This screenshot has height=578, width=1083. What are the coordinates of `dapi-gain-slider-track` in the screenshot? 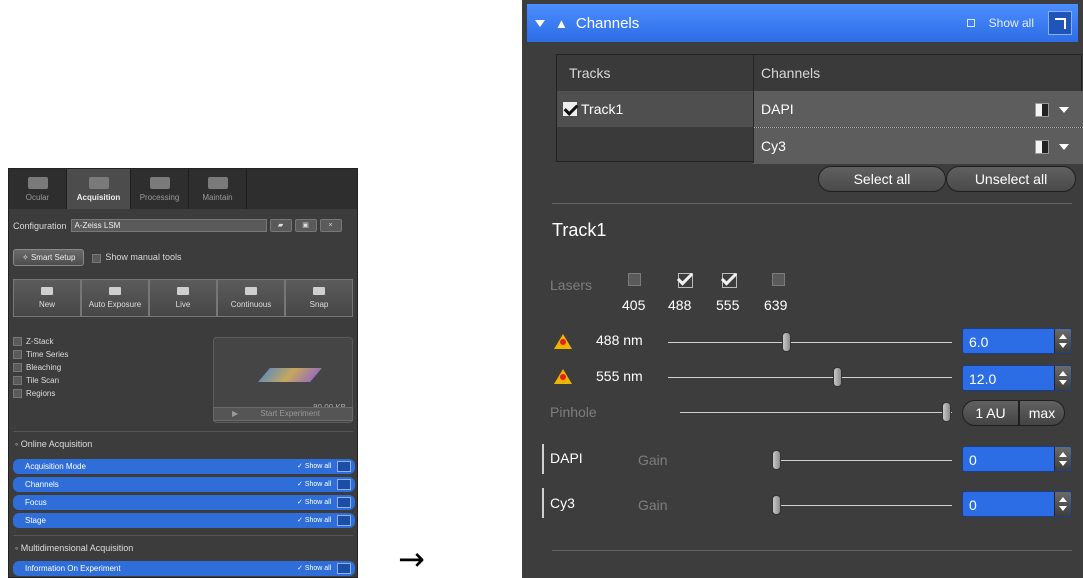 It's located at (865, 460).